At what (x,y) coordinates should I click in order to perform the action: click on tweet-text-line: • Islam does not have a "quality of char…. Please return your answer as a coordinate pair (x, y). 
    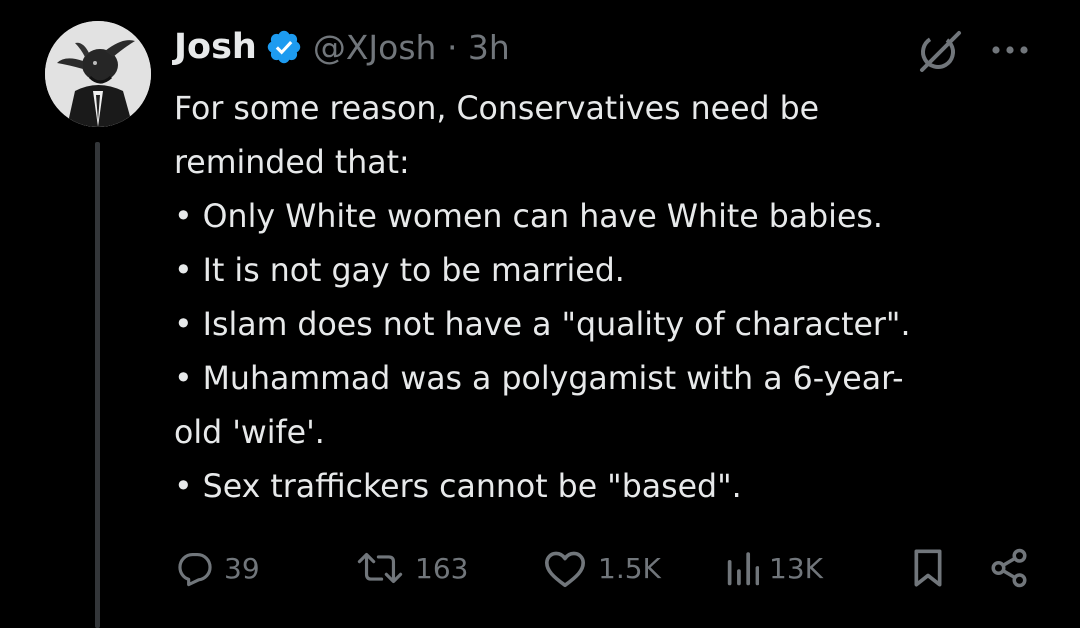
    Looking at the image, I should click on (542, 325).